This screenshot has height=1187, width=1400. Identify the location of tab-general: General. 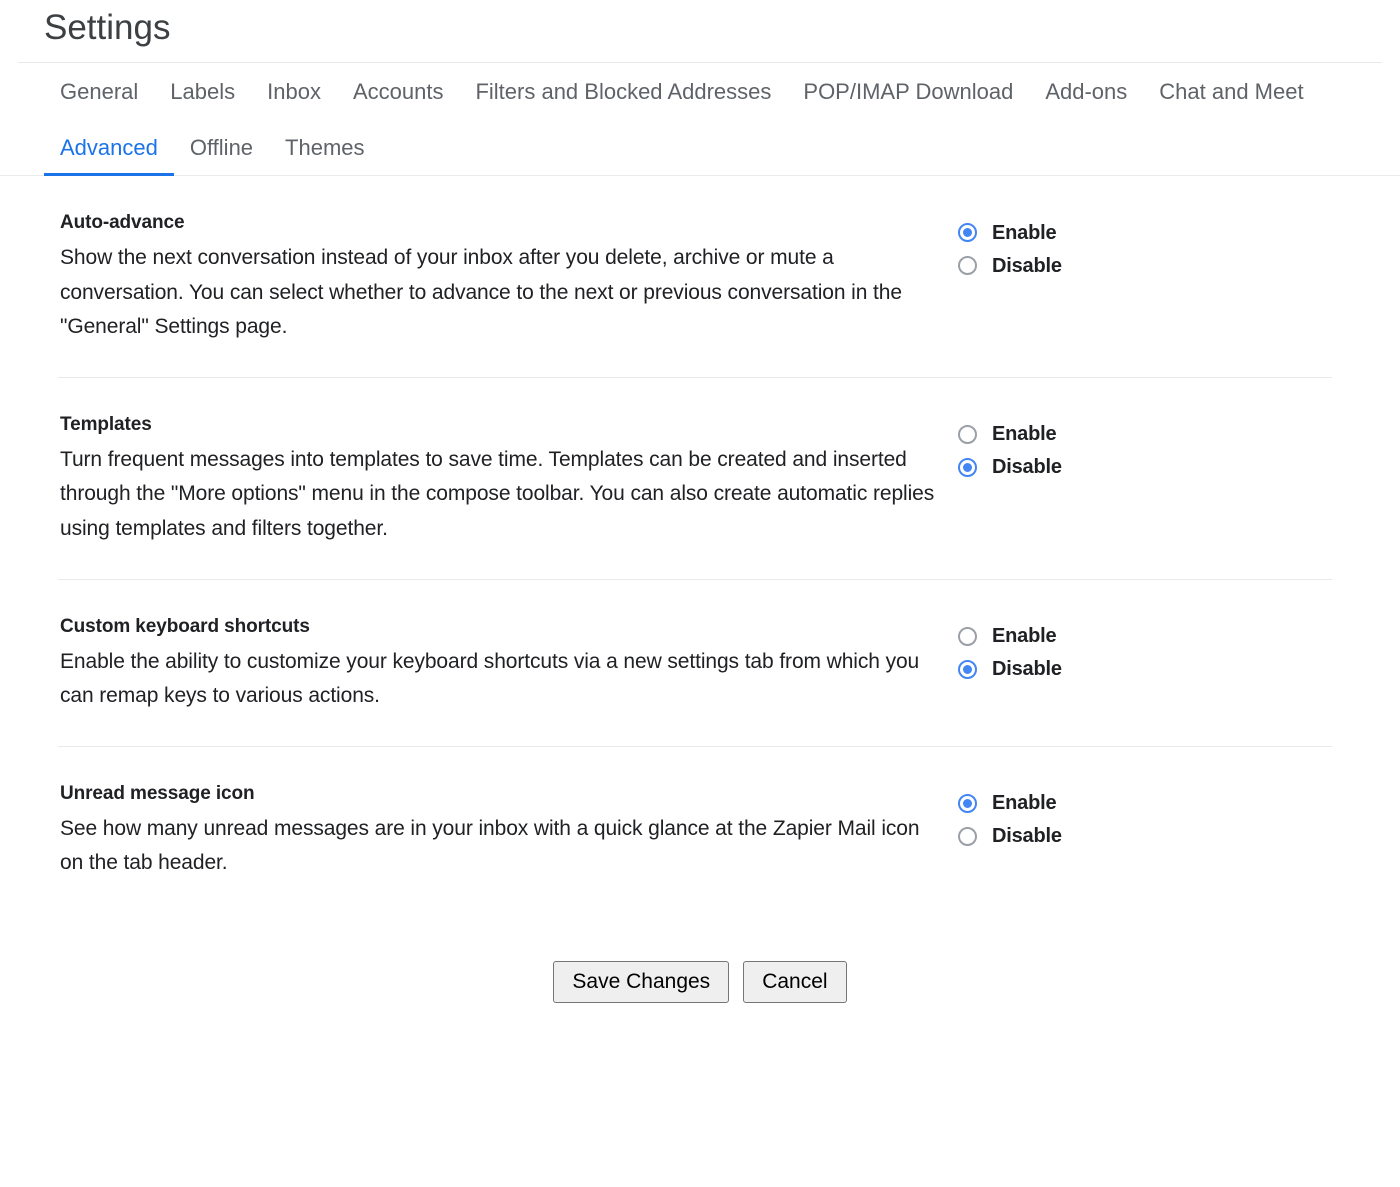
(99, 91).